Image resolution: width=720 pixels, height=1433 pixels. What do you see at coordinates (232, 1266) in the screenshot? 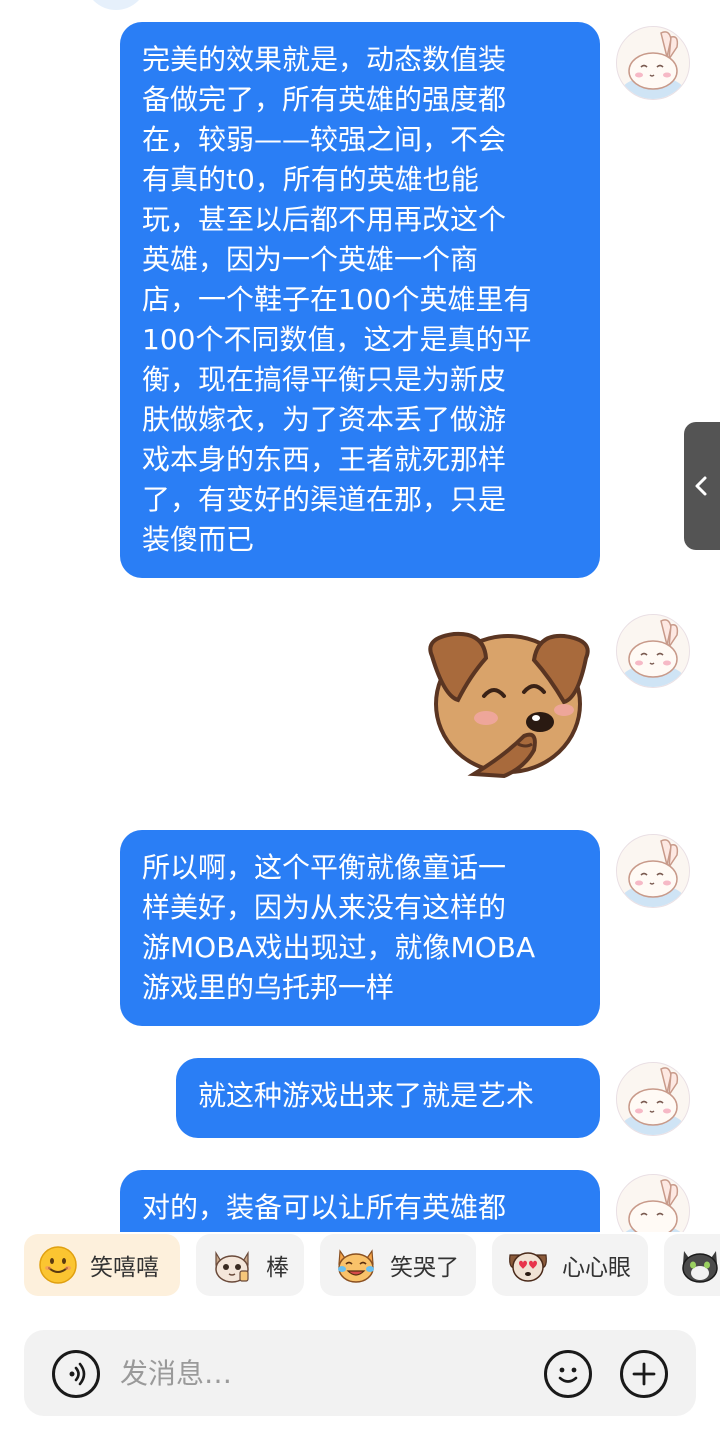
I see `cat-thumbs-up-icon` at bounding box center [232, 1266].